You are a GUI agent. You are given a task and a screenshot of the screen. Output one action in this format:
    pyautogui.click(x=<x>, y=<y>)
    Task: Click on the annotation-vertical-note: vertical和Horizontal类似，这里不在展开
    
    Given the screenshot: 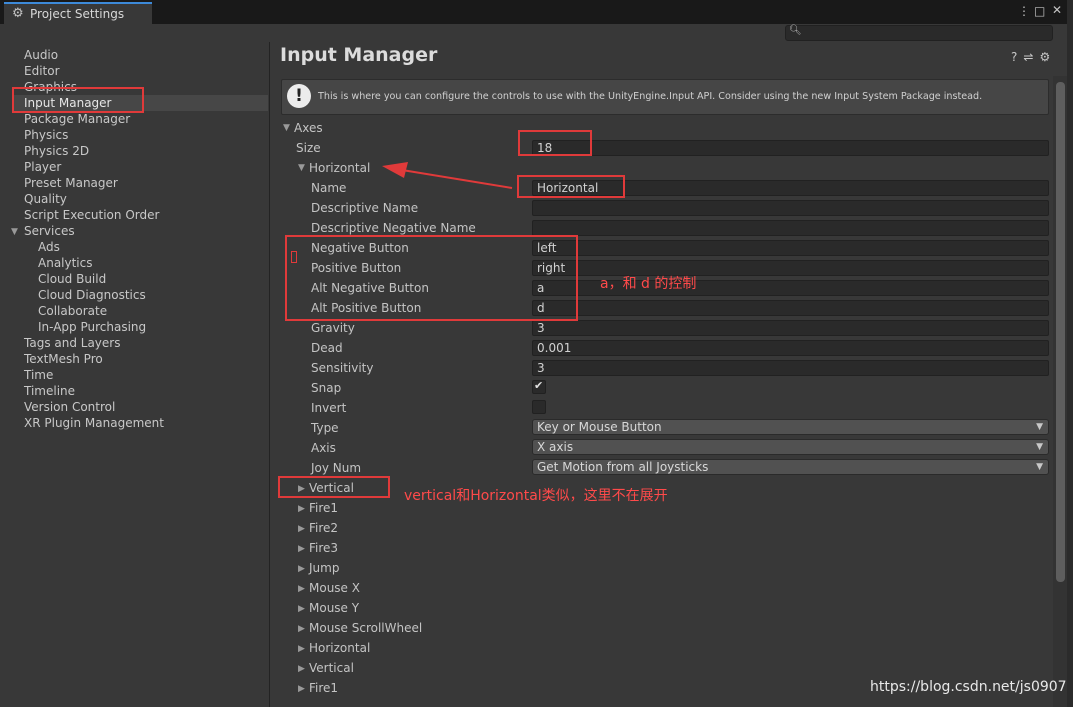 What is the action you would take?
    pyautogui.click(x=536, y=496)
    